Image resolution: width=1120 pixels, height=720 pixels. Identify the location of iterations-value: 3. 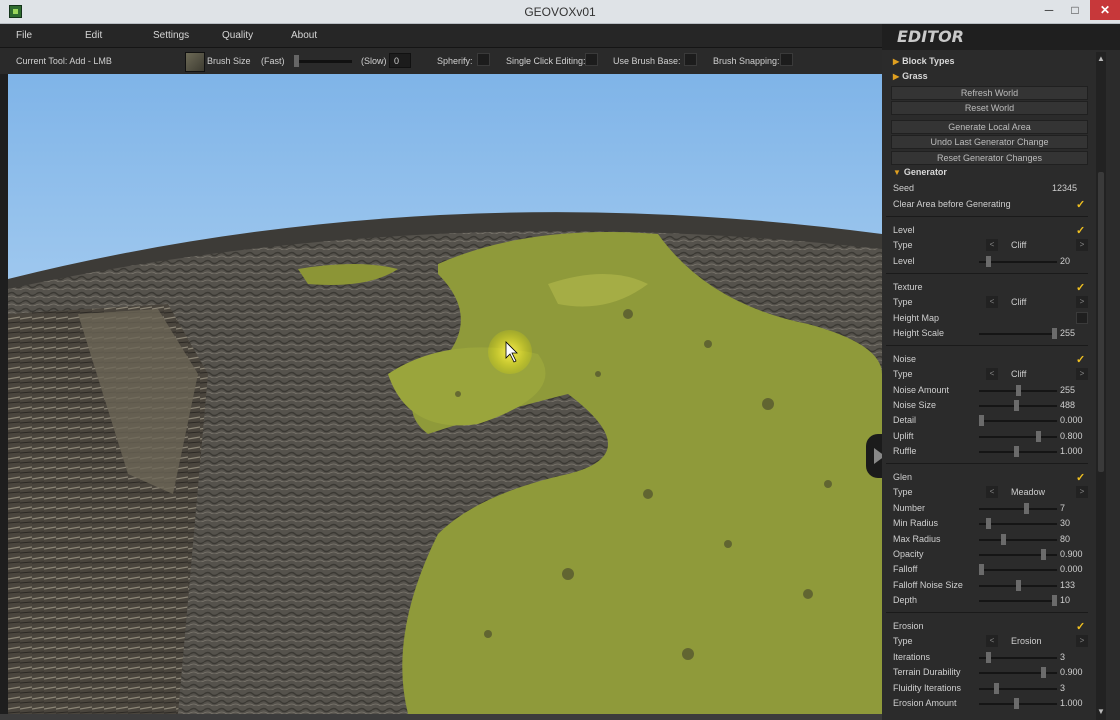
(1062, 657).